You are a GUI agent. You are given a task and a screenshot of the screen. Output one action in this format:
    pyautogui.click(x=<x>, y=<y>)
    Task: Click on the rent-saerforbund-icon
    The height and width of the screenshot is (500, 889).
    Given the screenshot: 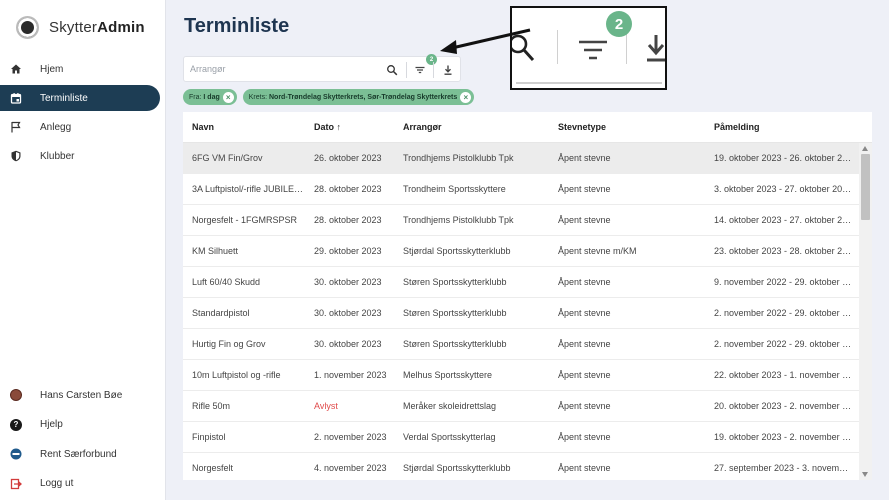 What is the action you would take?
    pyautogui.click(x=16, y=454)
    